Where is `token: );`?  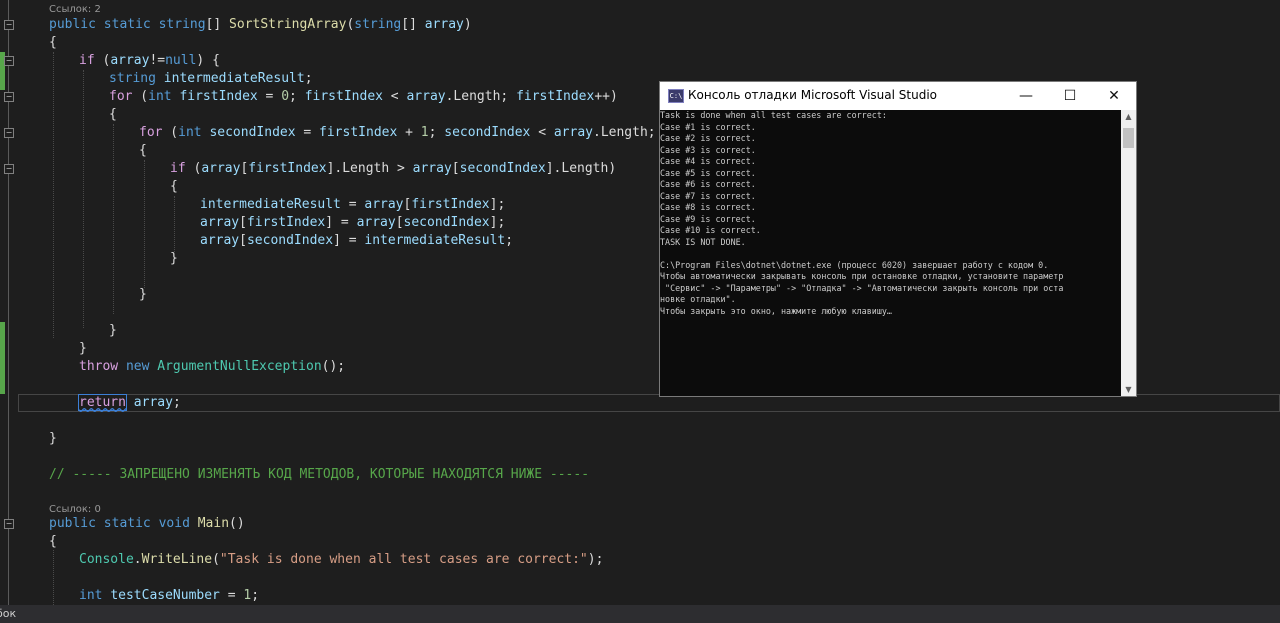
token: ); is located at coordinates (595, 559).